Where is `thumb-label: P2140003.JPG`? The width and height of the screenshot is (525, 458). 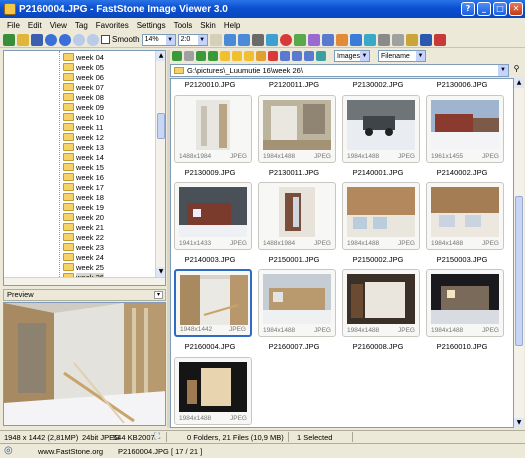 thumb-label: P2140003.JPG is located at coordinates (210, 259).